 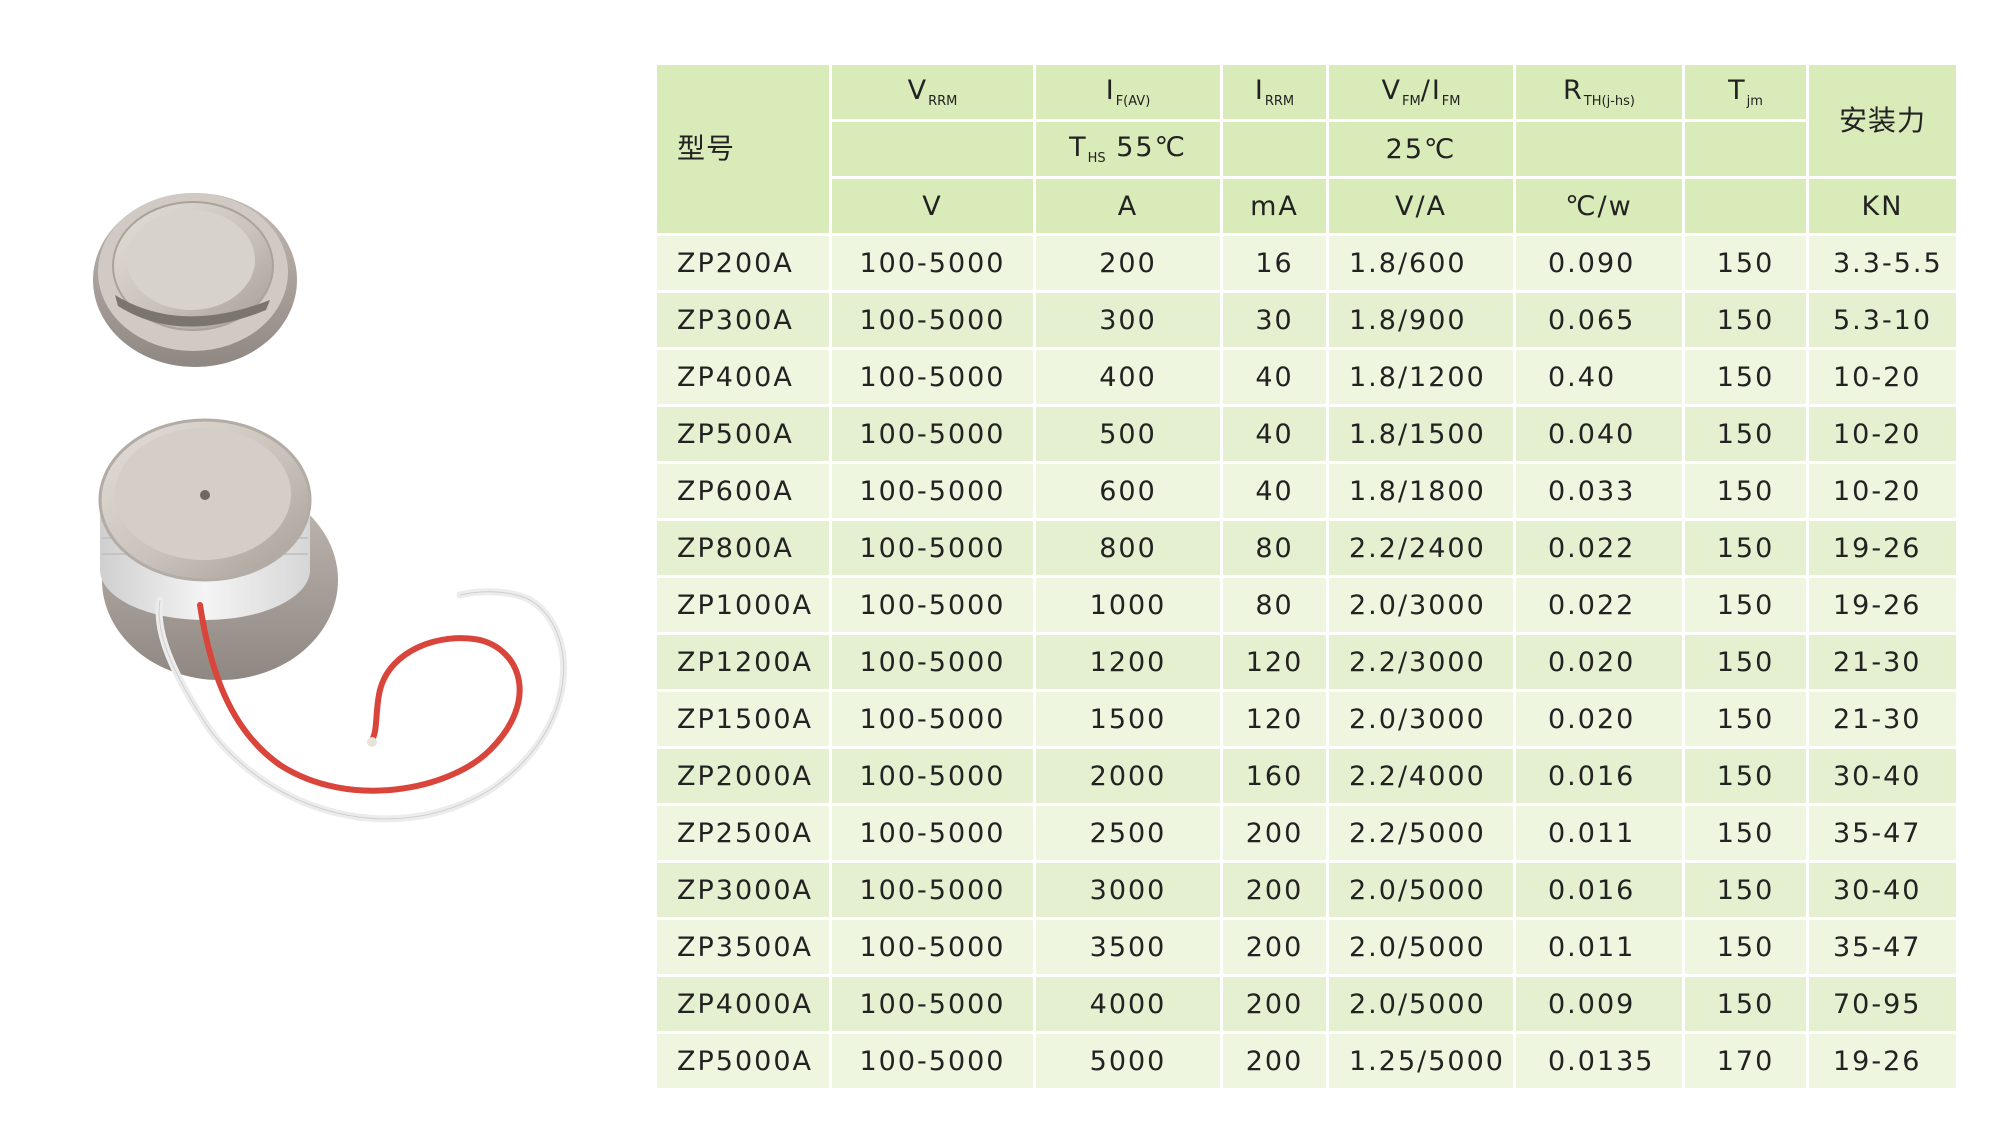 I want to click on cell-vfm: 2.2/4000, so click(x=1421, y=776).